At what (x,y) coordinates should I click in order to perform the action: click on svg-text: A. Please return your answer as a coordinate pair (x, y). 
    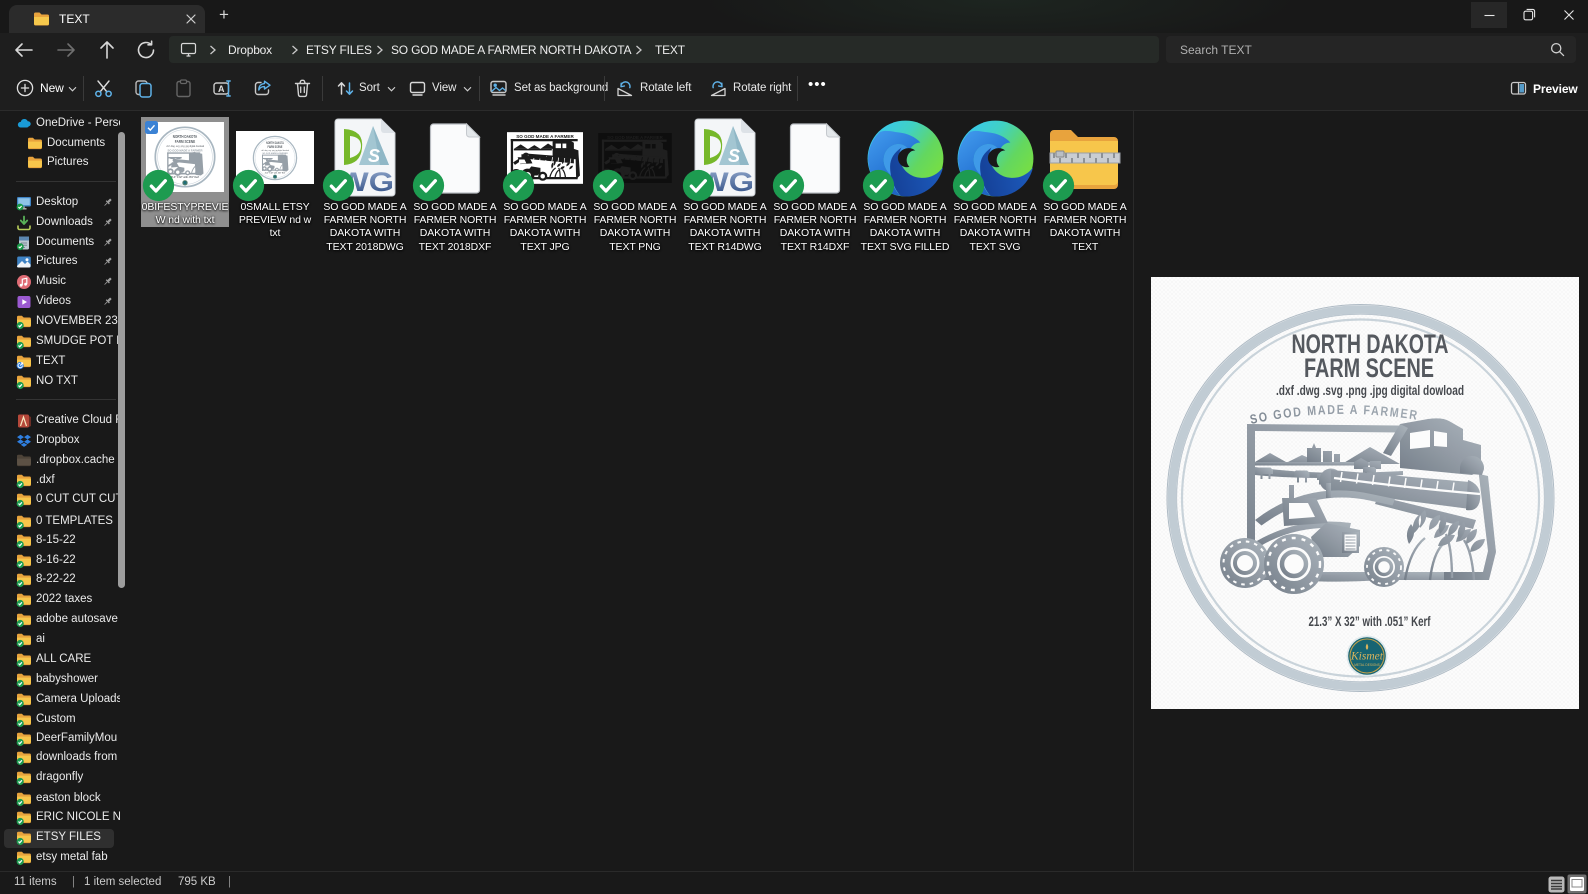
    Looking at the image, I should click on (221, 89).